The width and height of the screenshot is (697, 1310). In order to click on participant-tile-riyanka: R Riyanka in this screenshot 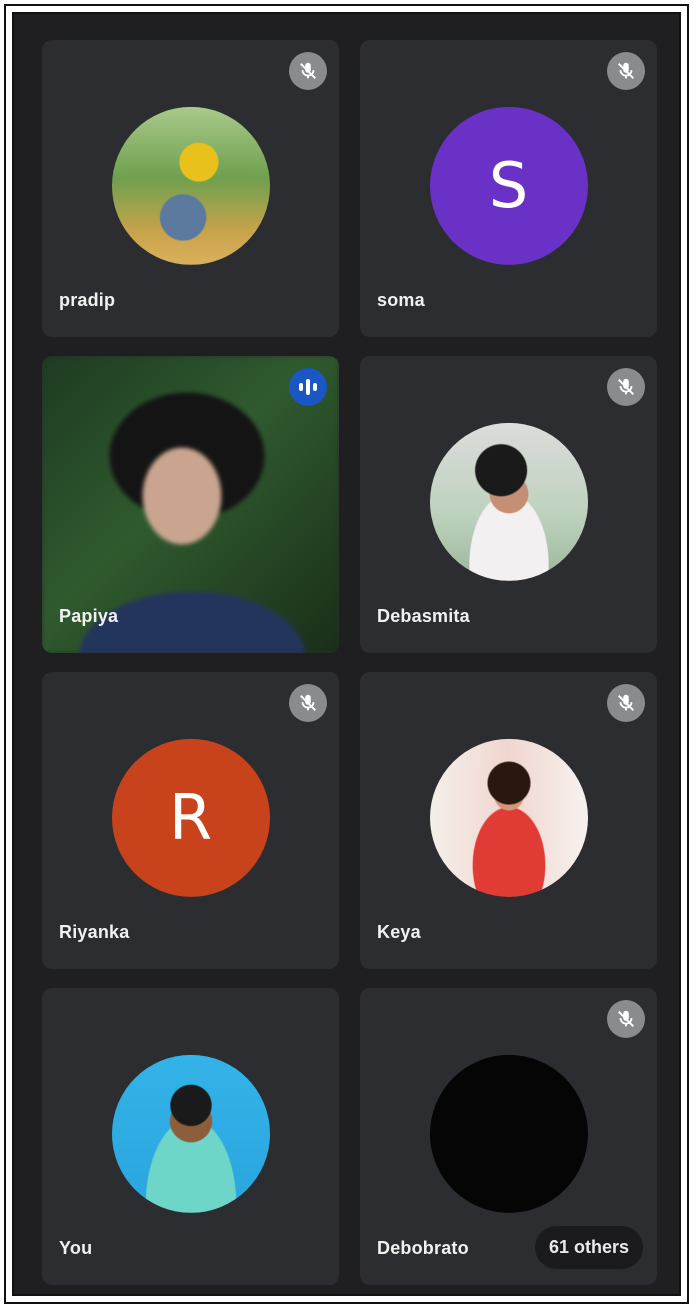, I will do `click(190, 820)`.